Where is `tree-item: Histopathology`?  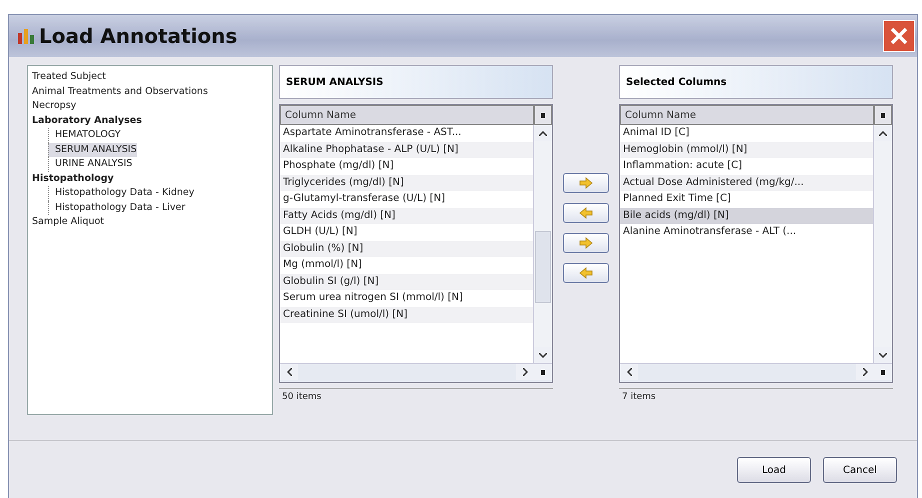 tree-item: Histopathology is located at coordinates (73, 179).